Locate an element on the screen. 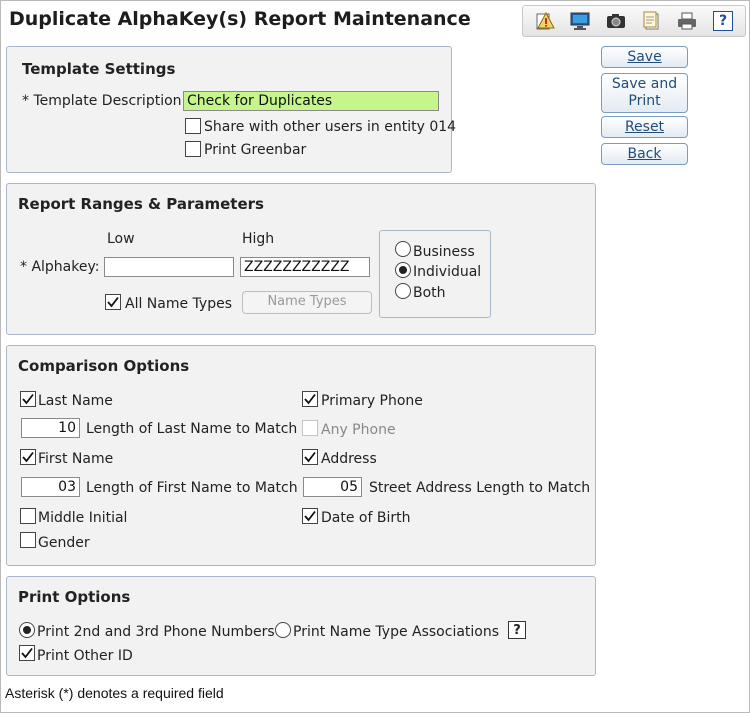  save-button: Save is located at coordinates (644, 57).